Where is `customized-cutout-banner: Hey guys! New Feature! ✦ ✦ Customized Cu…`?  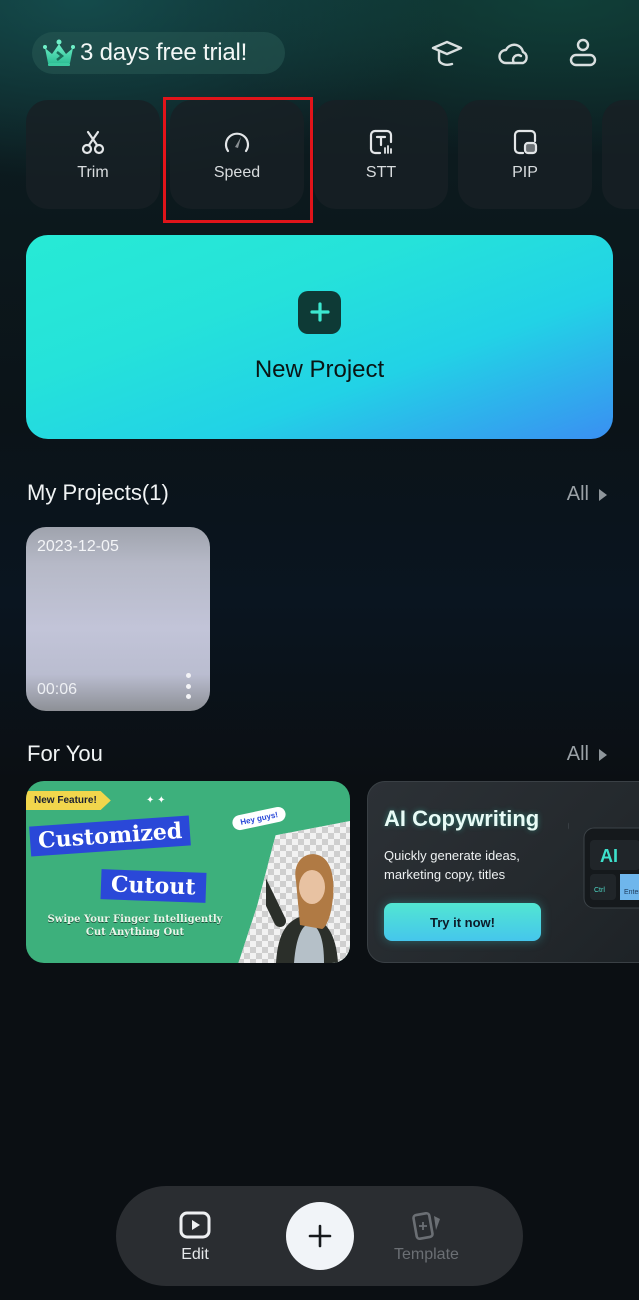
customized-cutout-banner: Hey guys! New Feature! ✦ ✦ Customized Cu… is located at coordinates (188, 872).